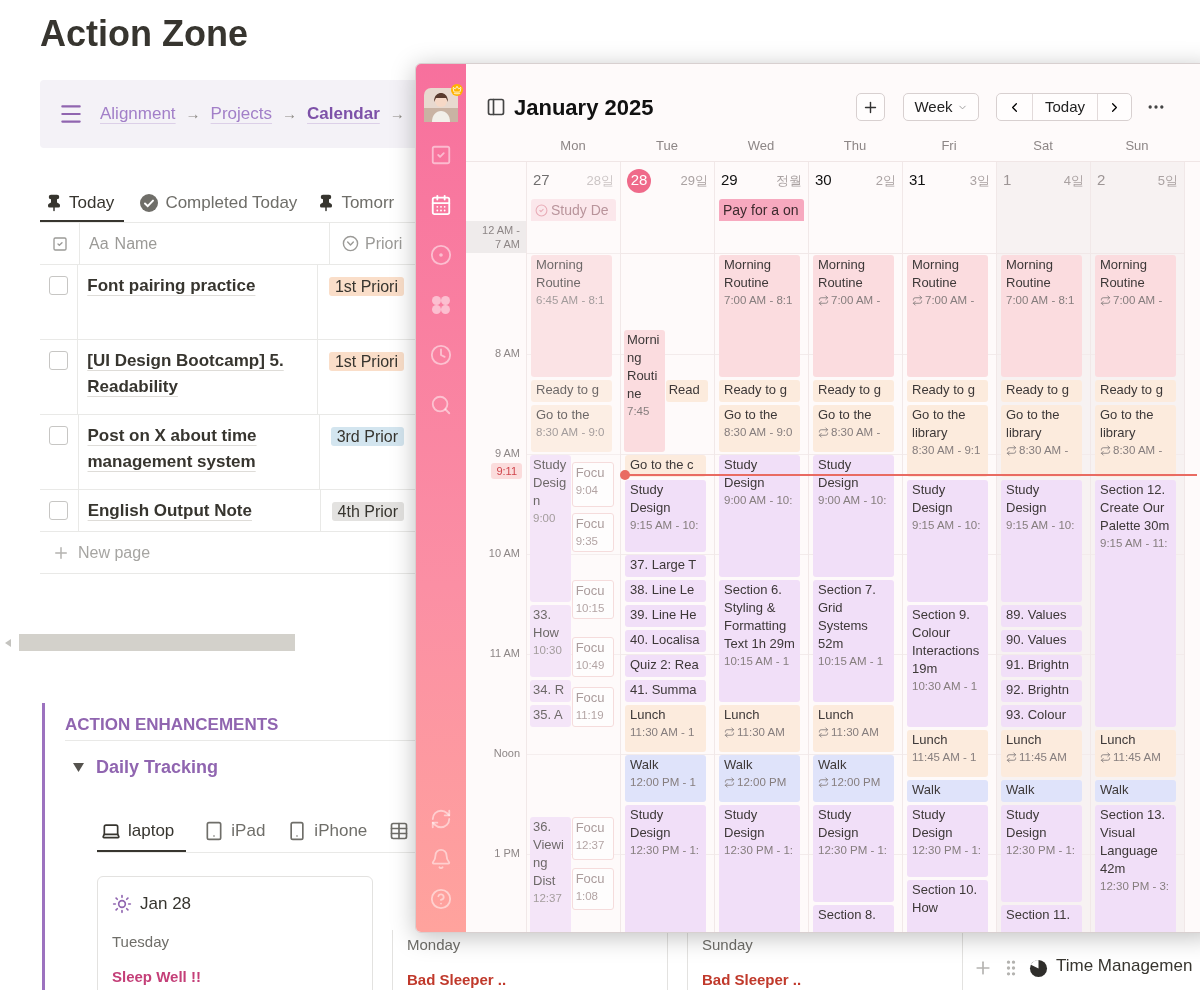 This screenshot has height=990, width=1200. I want to click on sync-icon, so click(441, 819).